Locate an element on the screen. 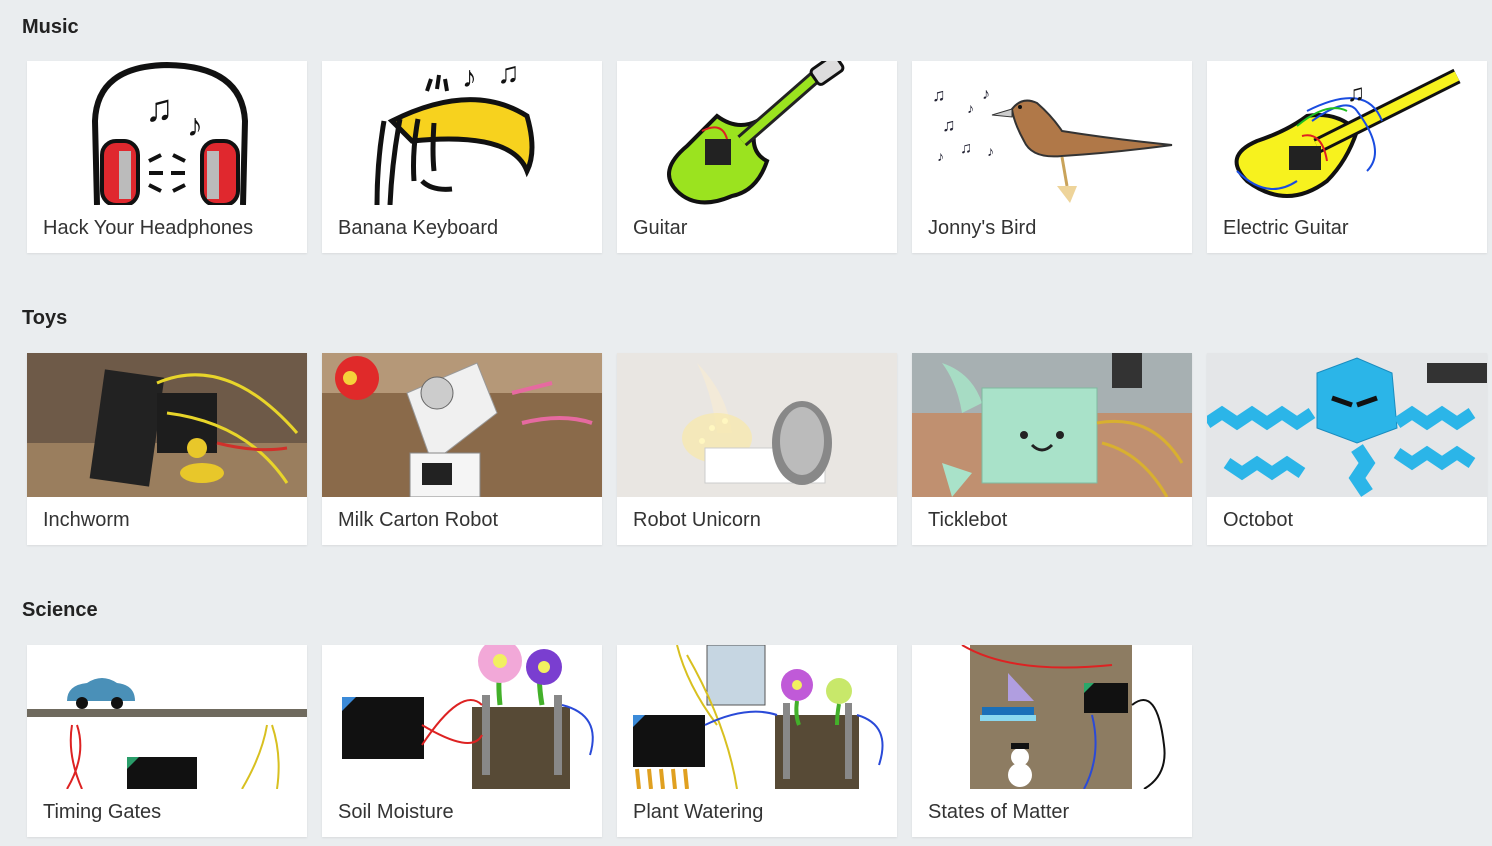  card-label: Plant Watering is located at coordinates (698, 812).